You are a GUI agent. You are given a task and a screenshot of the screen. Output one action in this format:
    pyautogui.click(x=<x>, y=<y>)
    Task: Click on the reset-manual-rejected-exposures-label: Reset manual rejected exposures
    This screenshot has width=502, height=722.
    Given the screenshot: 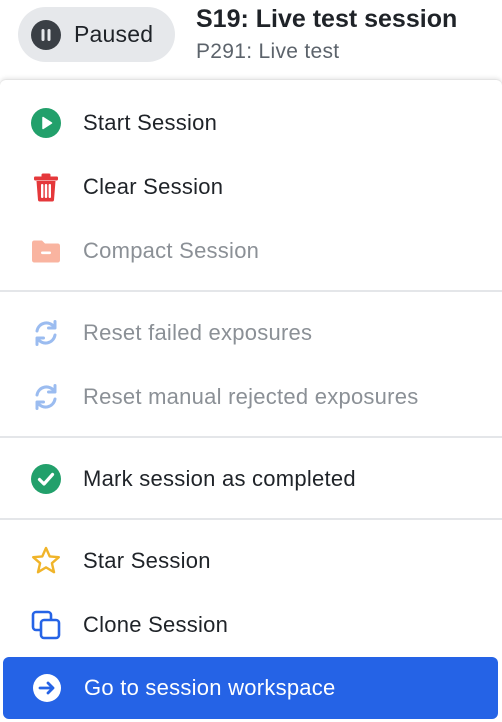 What is the action you would take?
    pyautogui.click(x=251, y=396)
    